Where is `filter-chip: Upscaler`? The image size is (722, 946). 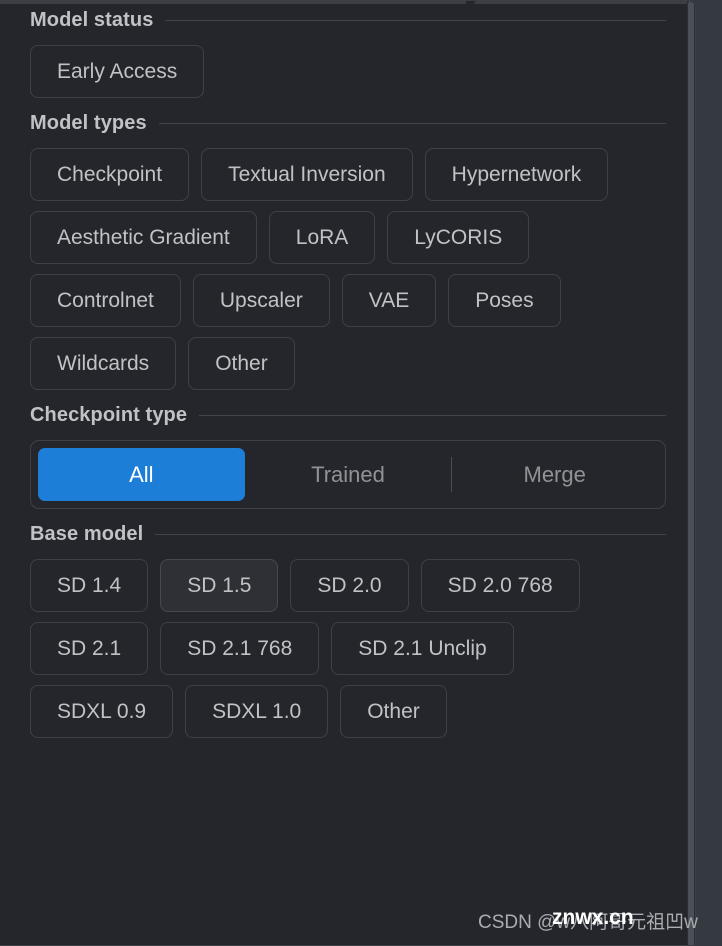
filter-chip: Upscaler is located at coordinates (261, 300).